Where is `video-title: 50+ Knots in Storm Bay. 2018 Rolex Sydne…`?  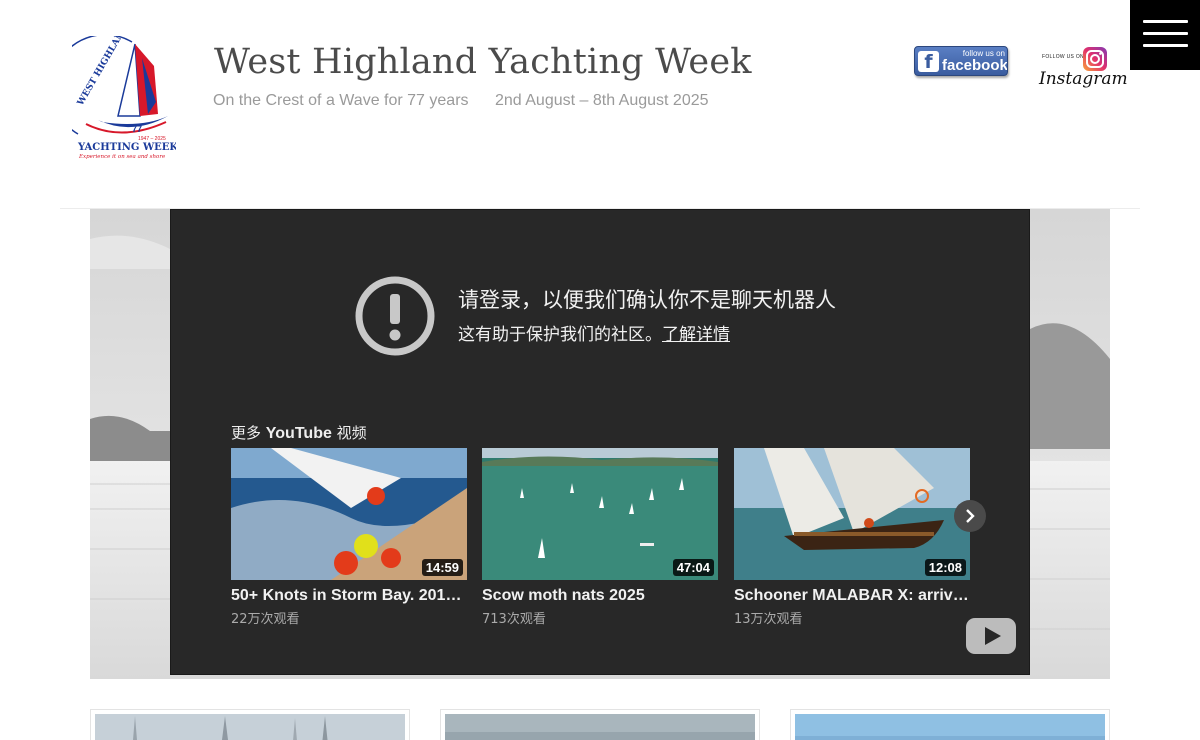 video-title: 50+ Knots in Storm Bay. 2018 Rolex Sydne… is located at coordinates (349, 596).